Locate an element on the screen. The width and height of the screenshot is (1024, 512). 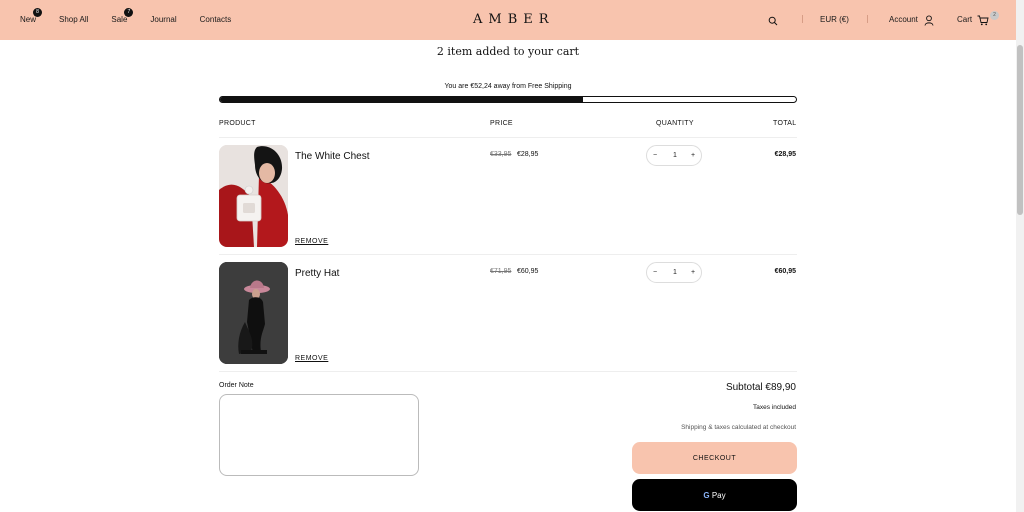
google-g-icon: G is located at coordinates (706, 495).